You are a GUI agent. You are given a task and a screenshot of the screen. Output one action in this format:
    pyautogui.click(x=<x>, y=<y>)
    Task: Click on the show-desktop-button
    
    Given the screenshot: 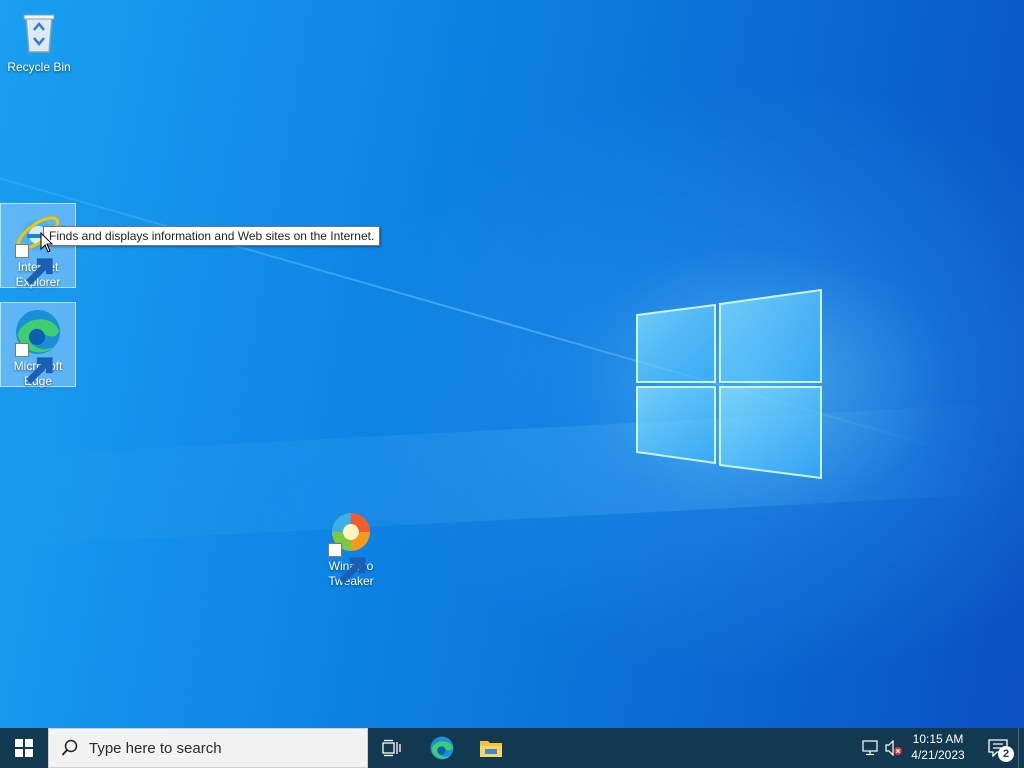 What is the action you would take?
    pyautogui.click(x=1021, y=748)
    